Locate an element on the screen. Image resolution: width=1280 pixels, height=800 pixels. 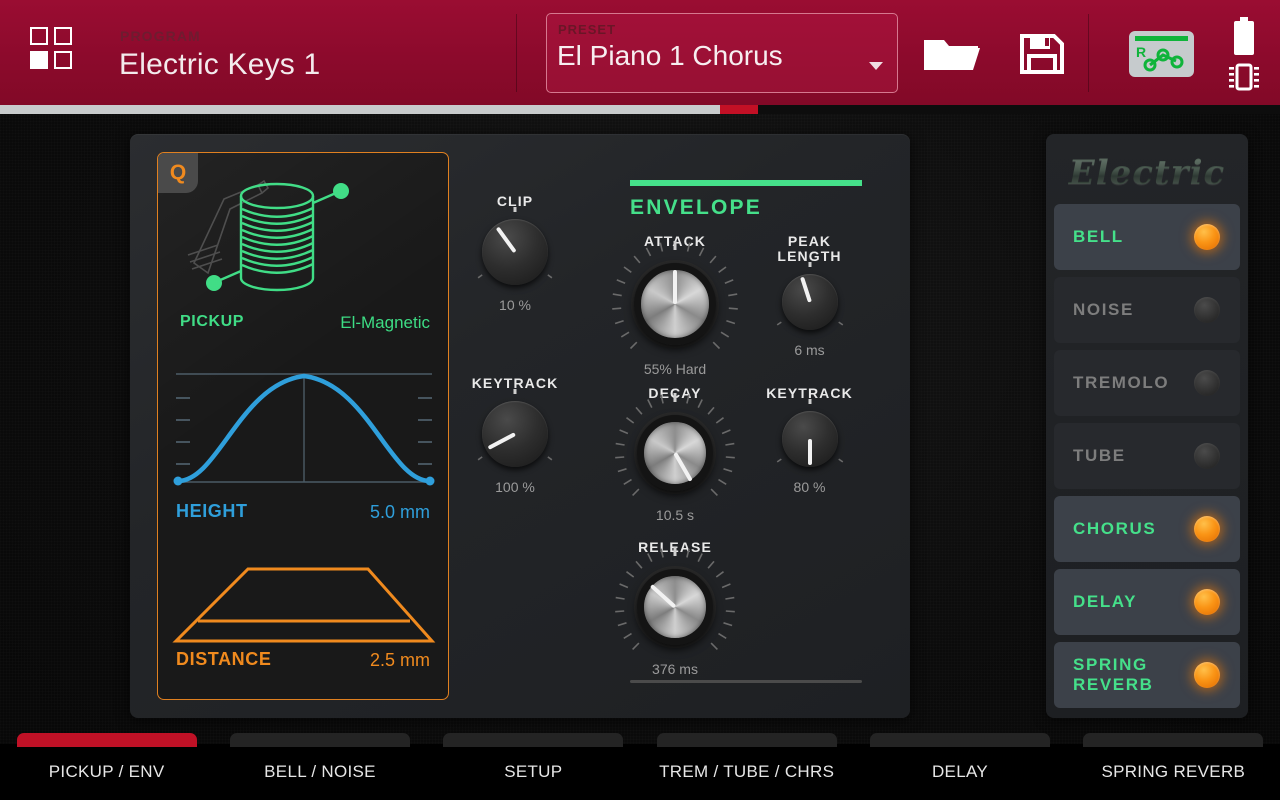
module-item-bell: BELL is located at coordinates (1147, 237).